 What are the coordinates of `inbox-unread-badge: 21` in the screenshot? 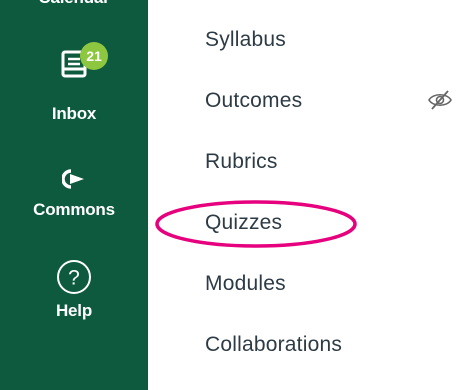 It's located at (94, 56).